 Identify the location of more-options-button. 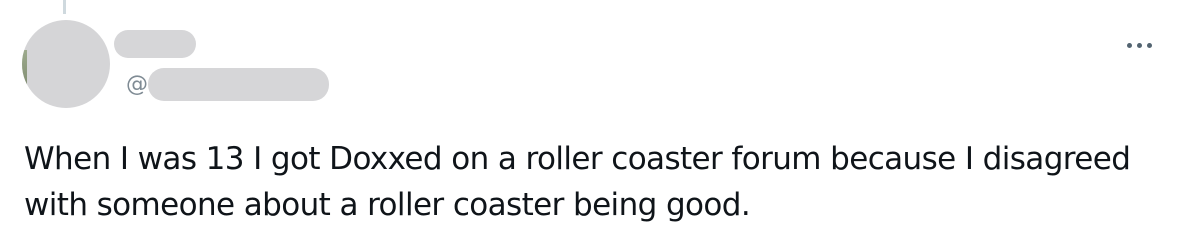
(1139, 45).